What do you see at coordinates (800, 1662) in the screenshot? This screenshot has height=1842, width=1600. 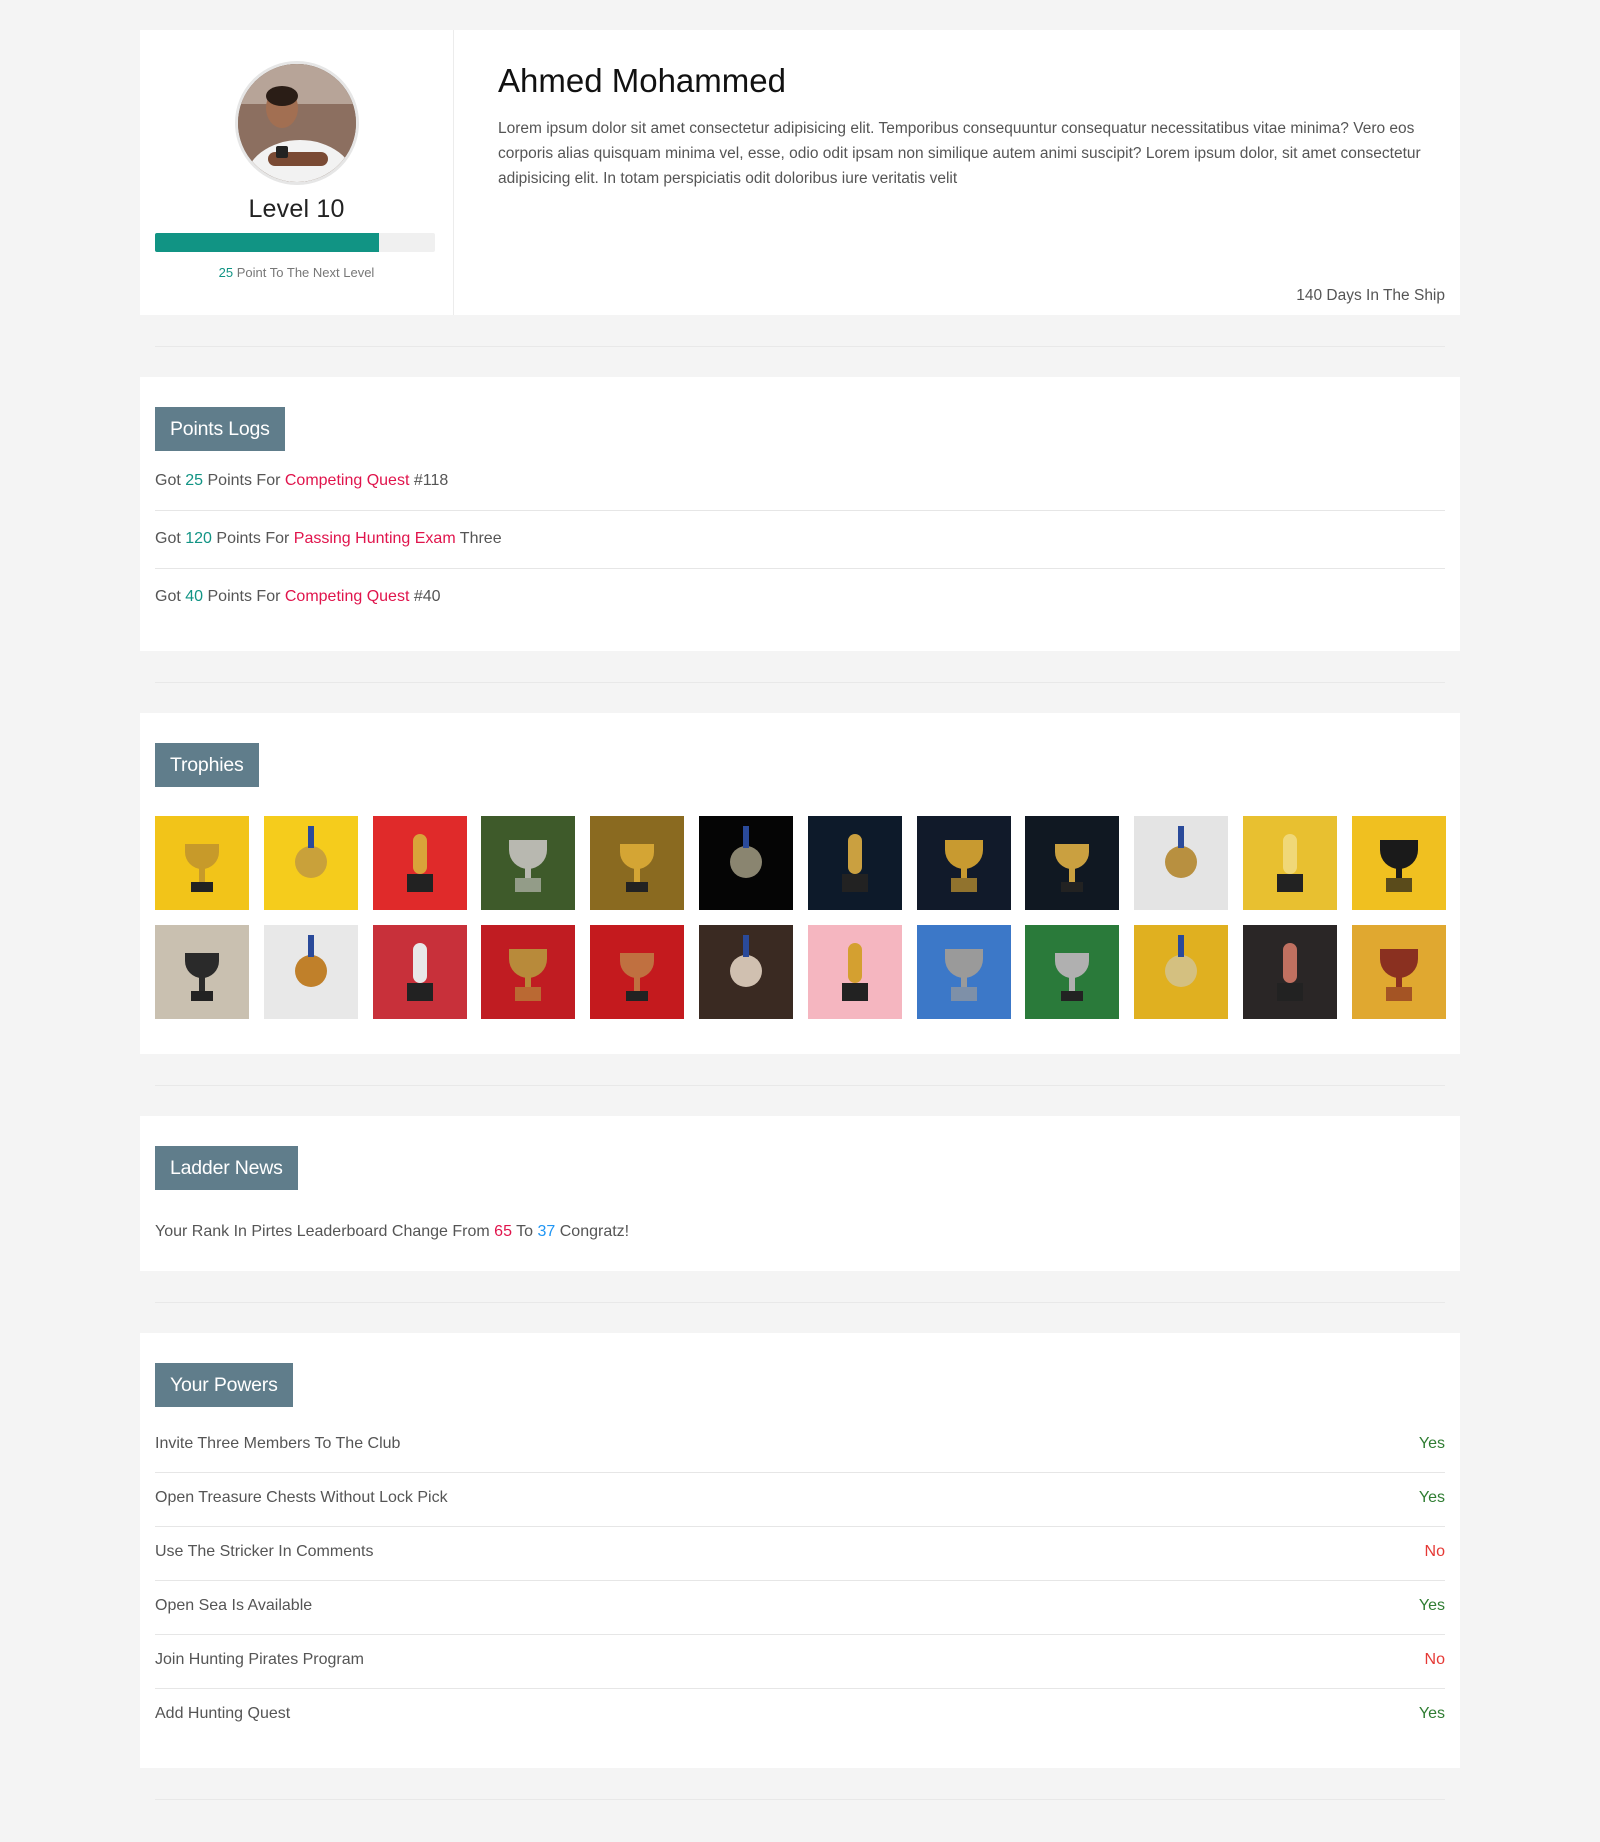 I see `power-row: Join Hunting Pirates Program No` at bounding box center [800, 1662].